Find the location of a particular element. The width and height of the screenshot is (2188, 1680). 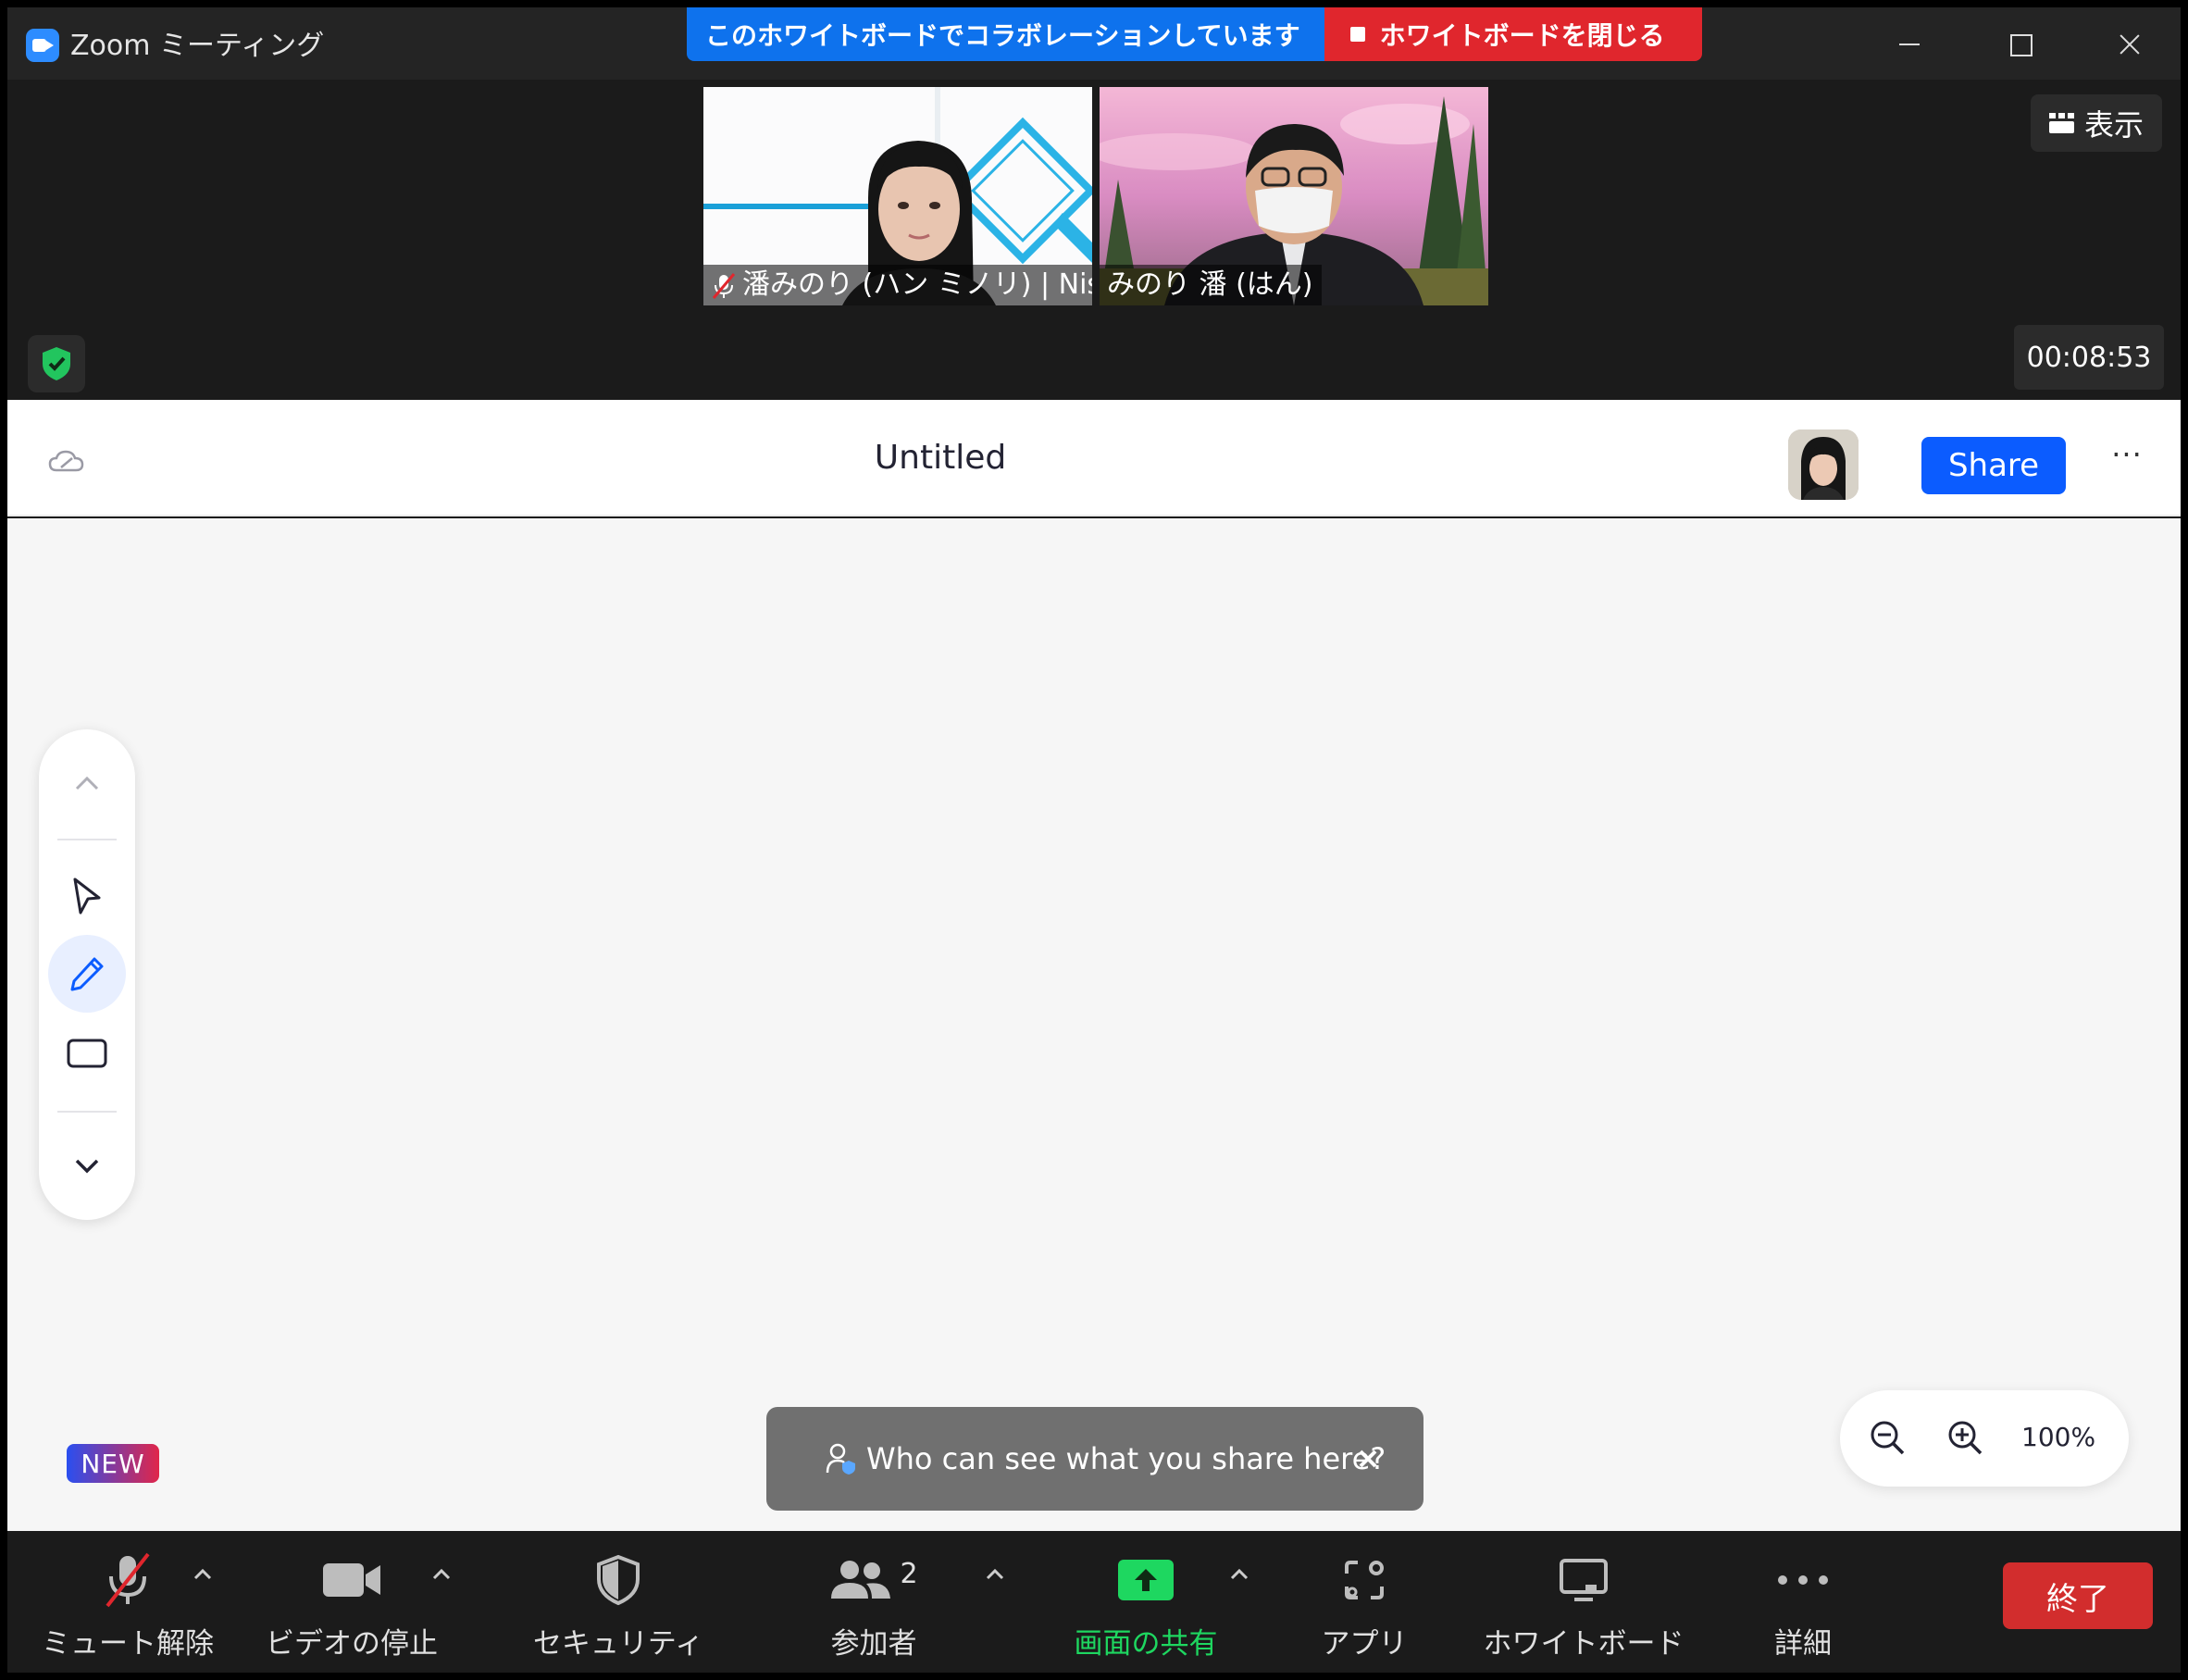

video-camera-icon is located at coordinates (351, 1580).